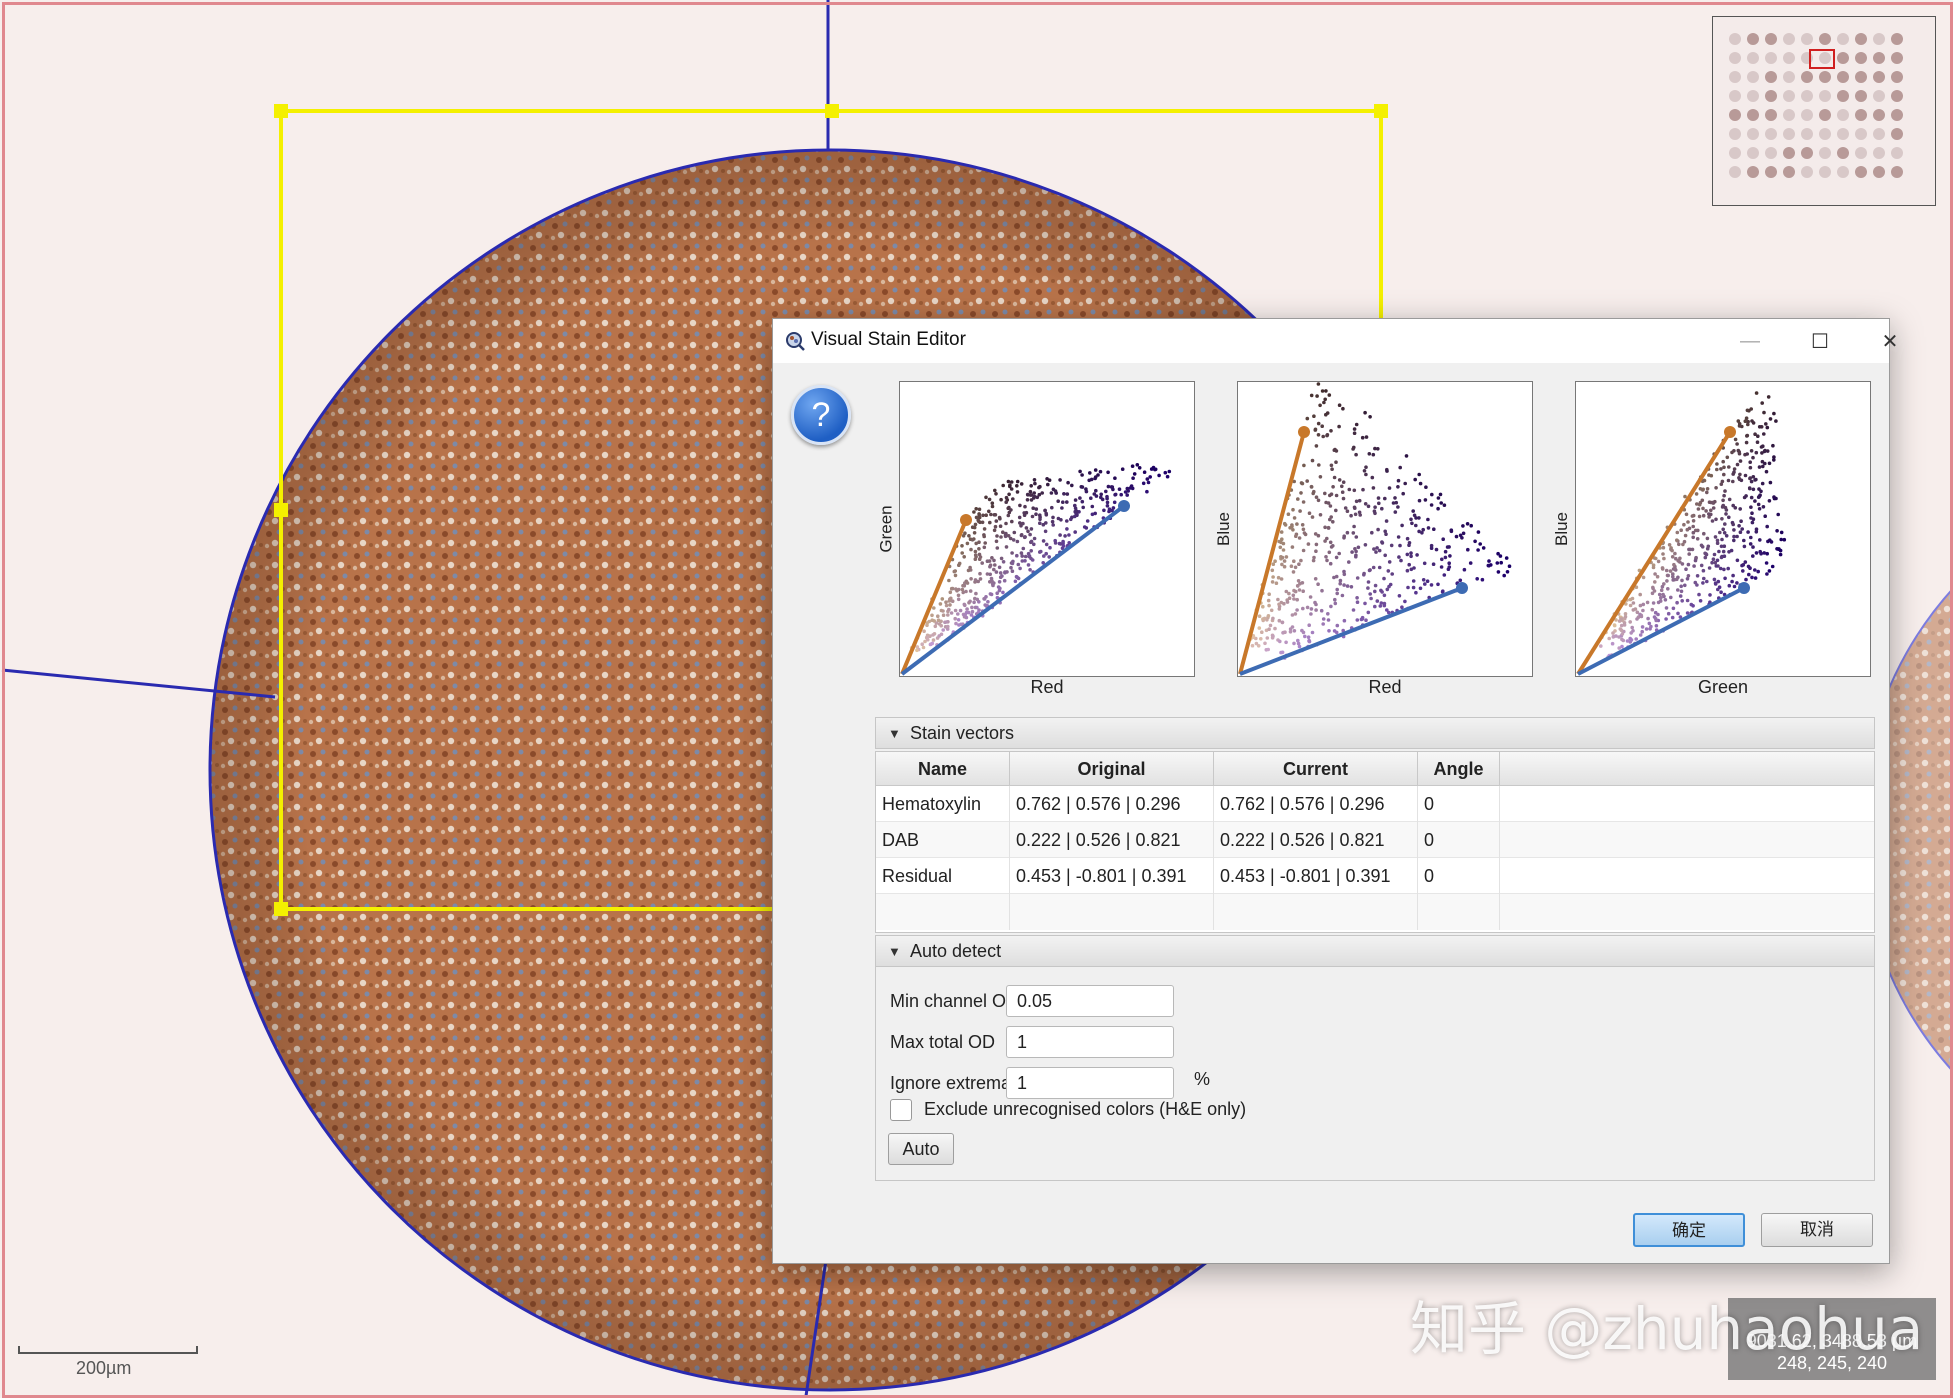 The height and width of the screenshot is (1398, 1953). Describe the element at coordinates (1316, 769) in the screenshot. I see `column-header-current: Current` at that location.